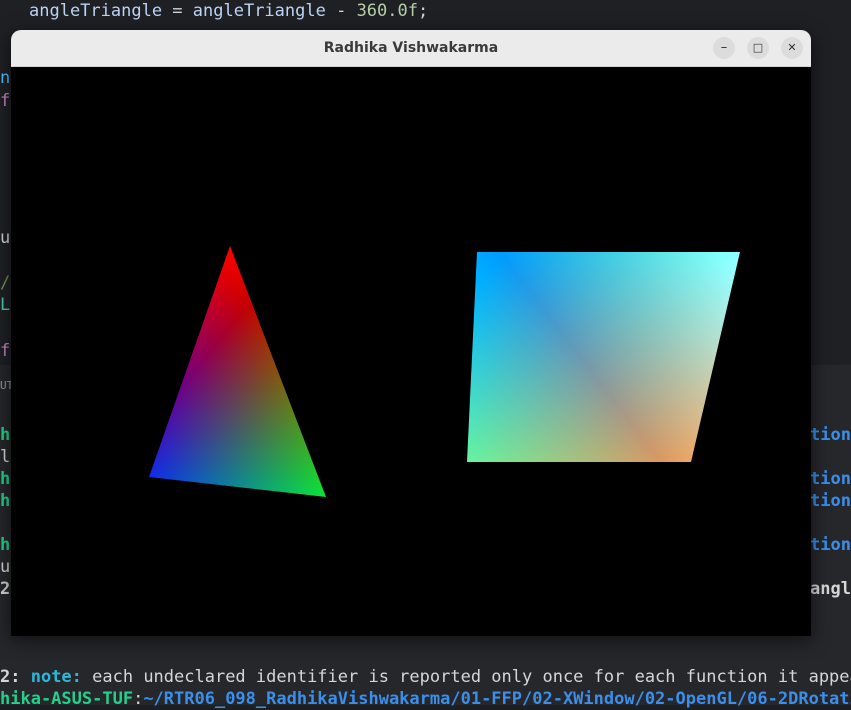 The height and width of the screenshot is (710, 851). What do you see at coordinates (603, 357) in the screenshot?
I see `gradient-quad` at bounding box center [603, 357].